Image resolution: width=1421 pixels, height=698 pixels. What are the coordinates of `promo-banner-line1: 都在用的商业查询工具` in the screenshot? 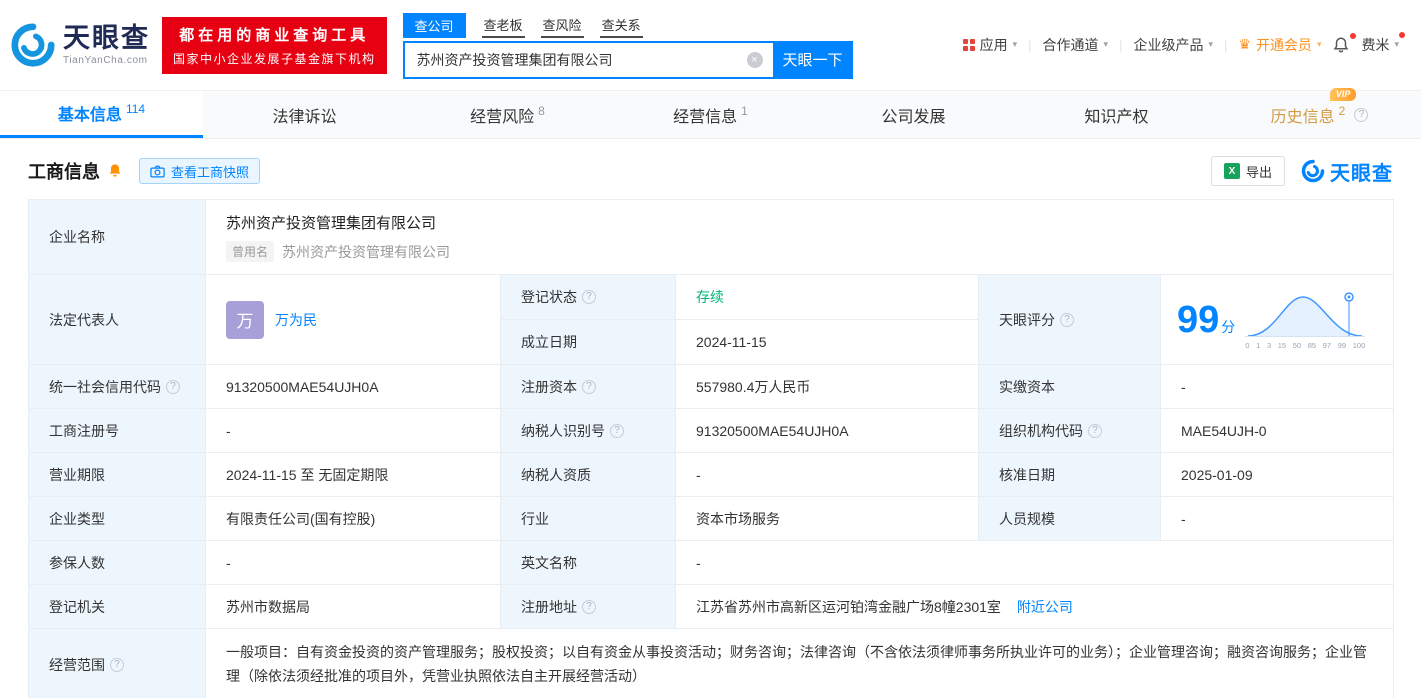 It's located at (274, 35).